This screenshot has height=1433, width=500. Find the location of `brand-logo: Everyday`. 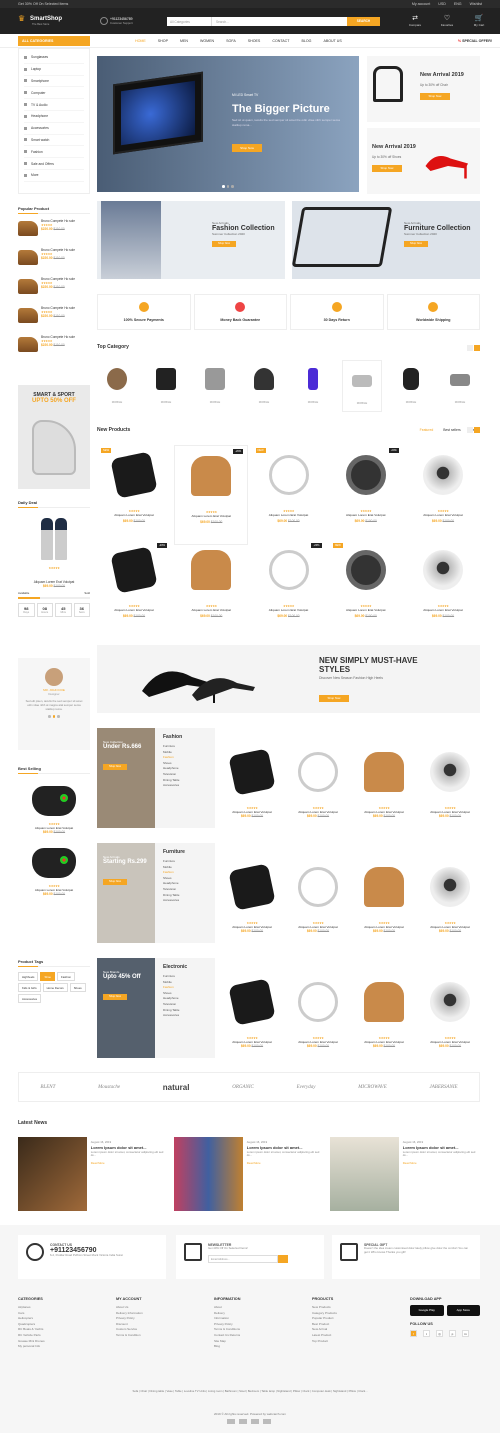

brand-logo: Everyday is located at coordinates (306, 1087).